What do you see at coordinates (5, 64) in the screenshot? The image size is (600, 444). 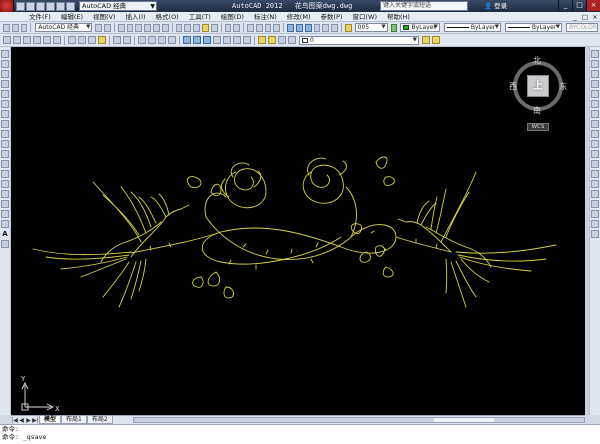 I see `construction-line-icon` at bounding box center [5, 64].